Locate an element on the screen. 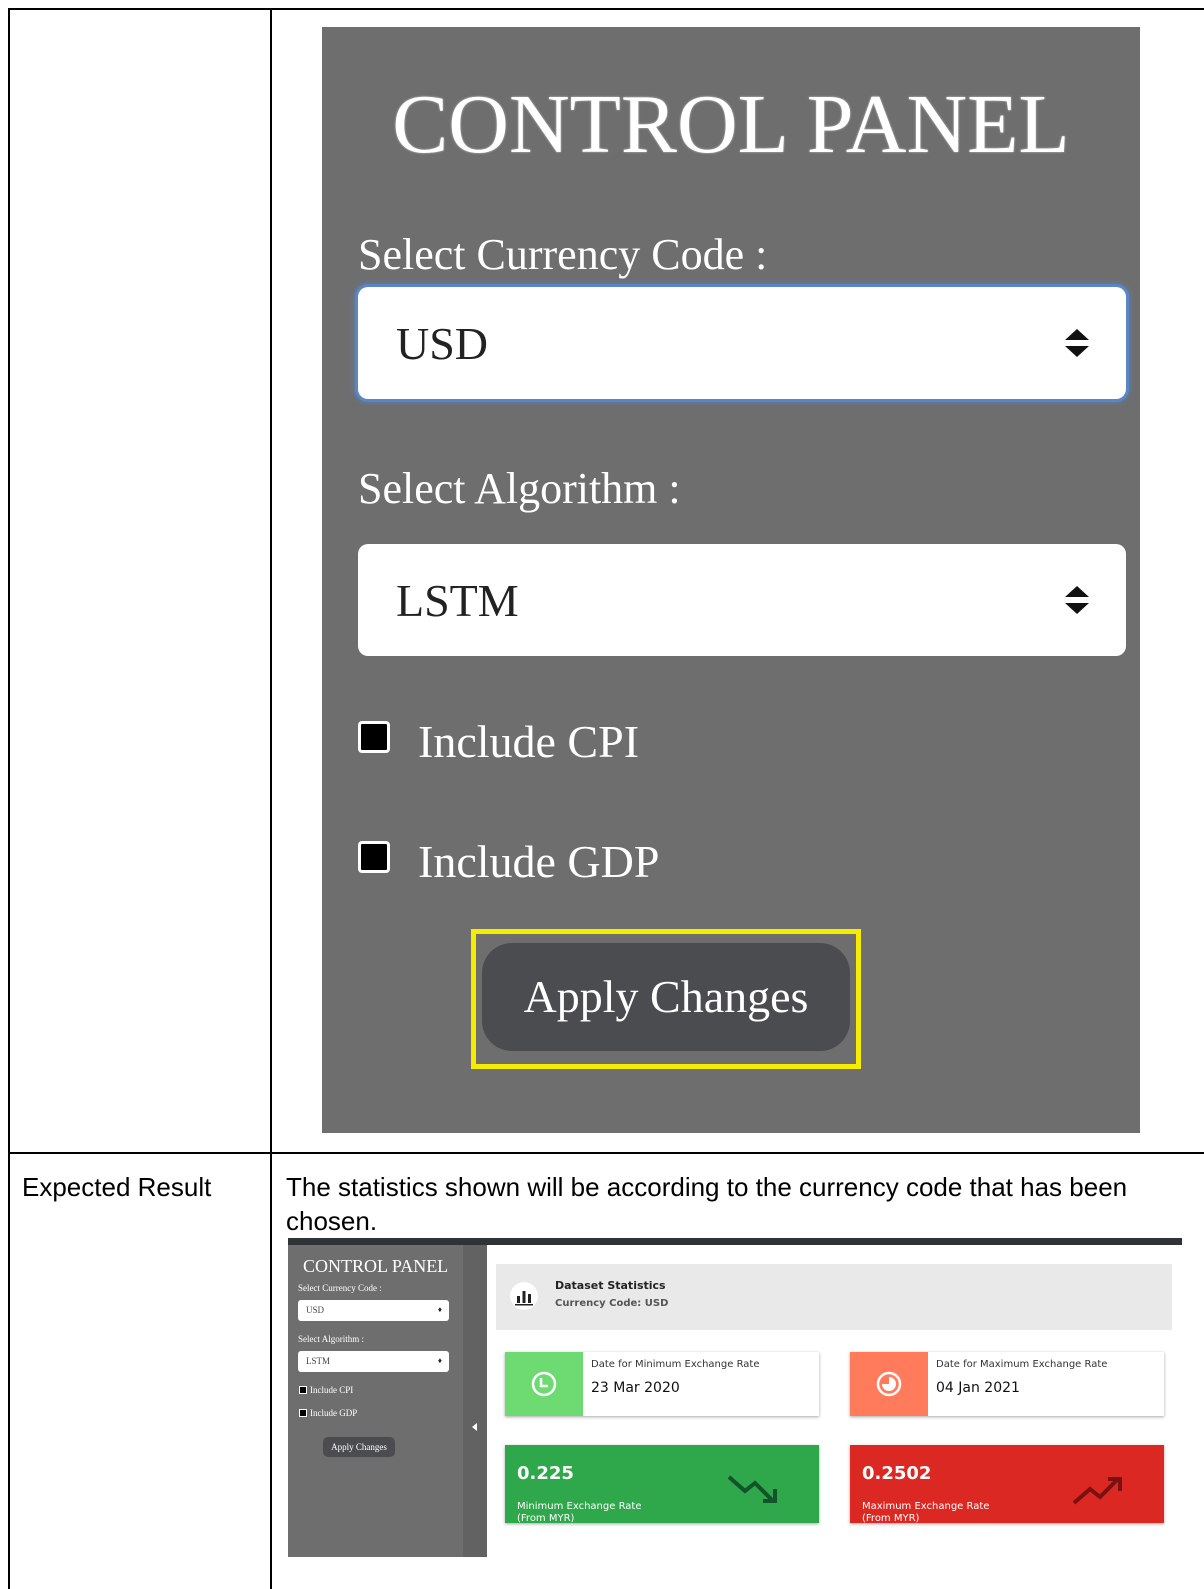 The height and width of the screenshot is (1589, 1204). algorithm-label: Select Algorithm : is located at coordinates (519, 488).